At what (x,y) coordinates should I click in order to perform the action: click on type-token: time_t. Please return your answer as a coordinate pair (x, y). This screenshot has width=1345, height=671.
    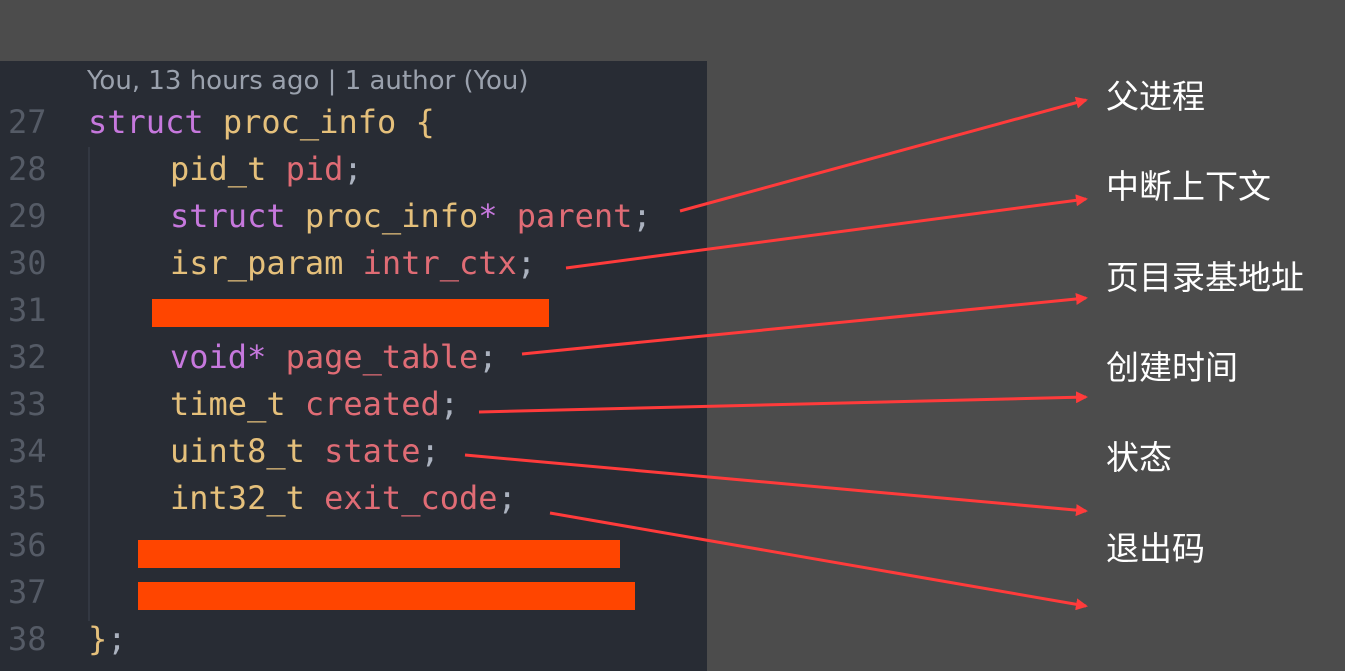
    Looking at the image, I should click on (228, 404).